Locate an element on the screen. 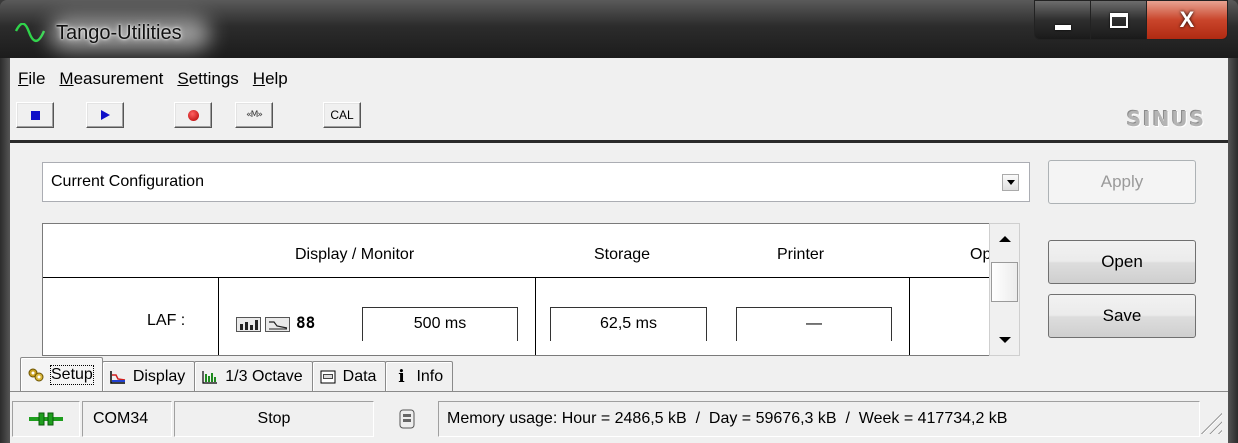  record-button is located at coordinates (193, 115).